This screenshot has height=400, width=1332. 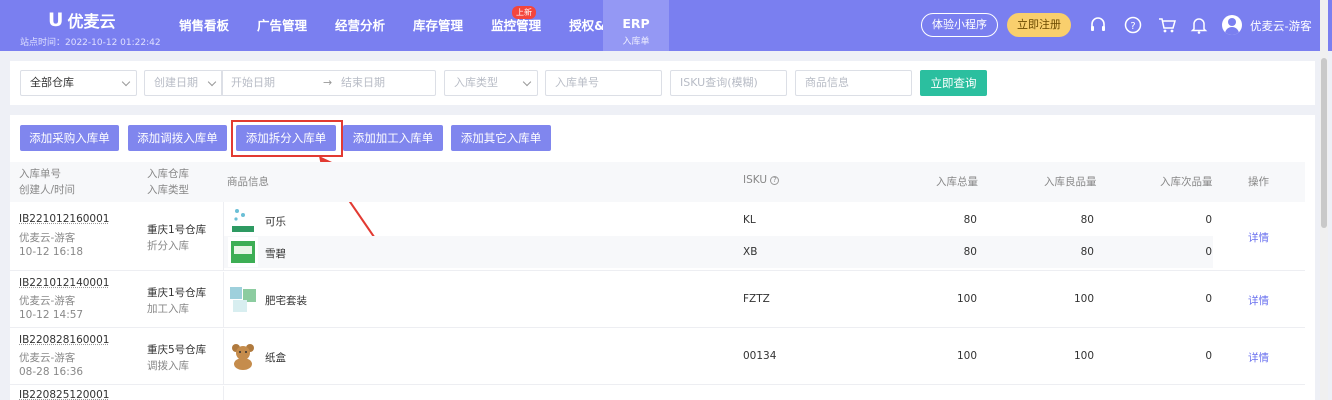 What do you see at coordinates (177, 138) in the screenshot?
I see `add-transfer-inbound-button: 添加调拨入库单` at bounding box center [177, 138].